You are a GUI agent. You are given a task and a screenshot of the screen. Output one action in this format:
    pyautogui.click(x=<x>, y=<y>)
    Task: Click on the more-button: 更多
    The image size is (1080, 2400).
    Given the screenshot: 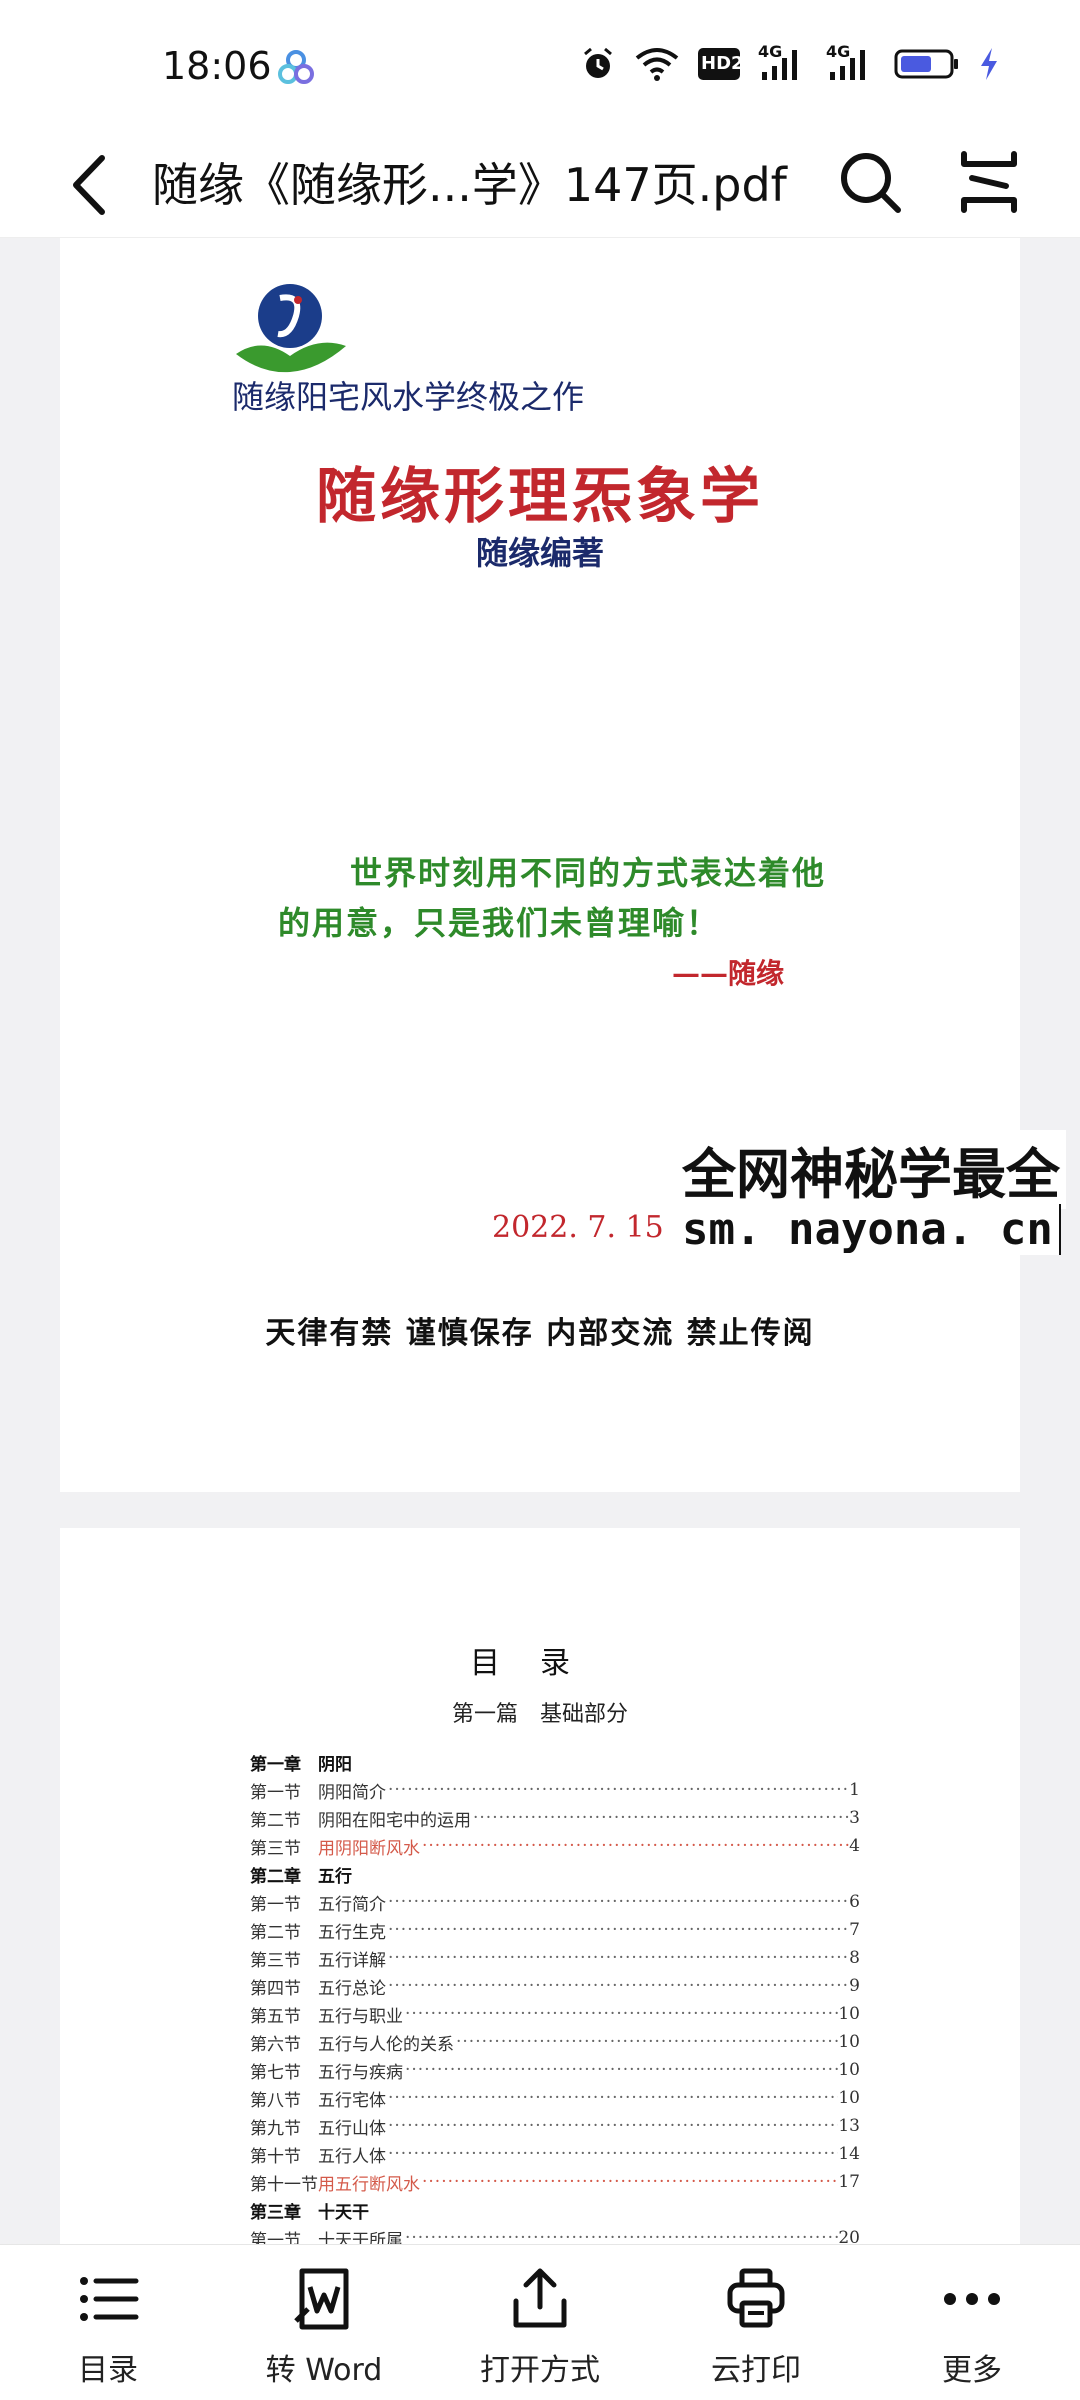 What is the action you would take?
    pyautogui.click(x=972, y=2322)
    